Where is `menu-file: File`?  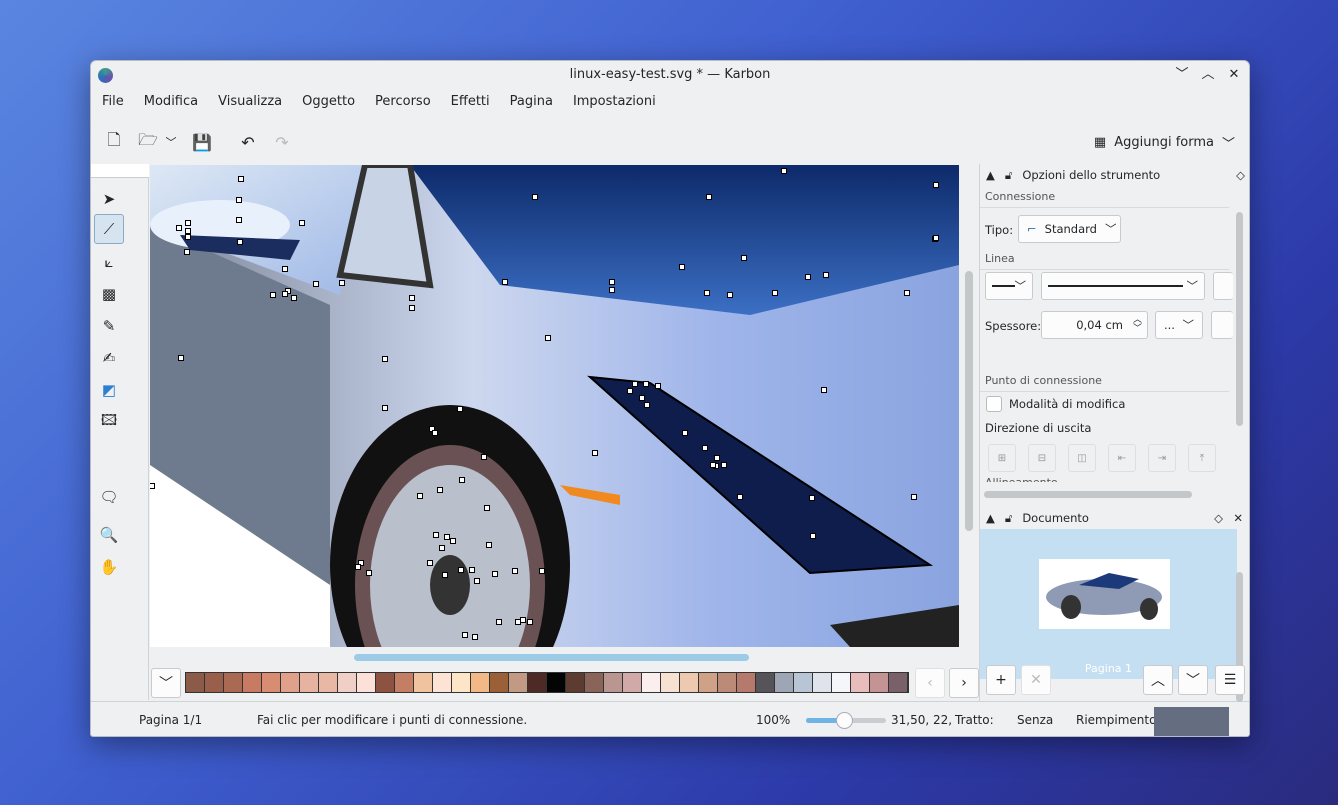
menu-file: File is located at coordinates (113, 104).